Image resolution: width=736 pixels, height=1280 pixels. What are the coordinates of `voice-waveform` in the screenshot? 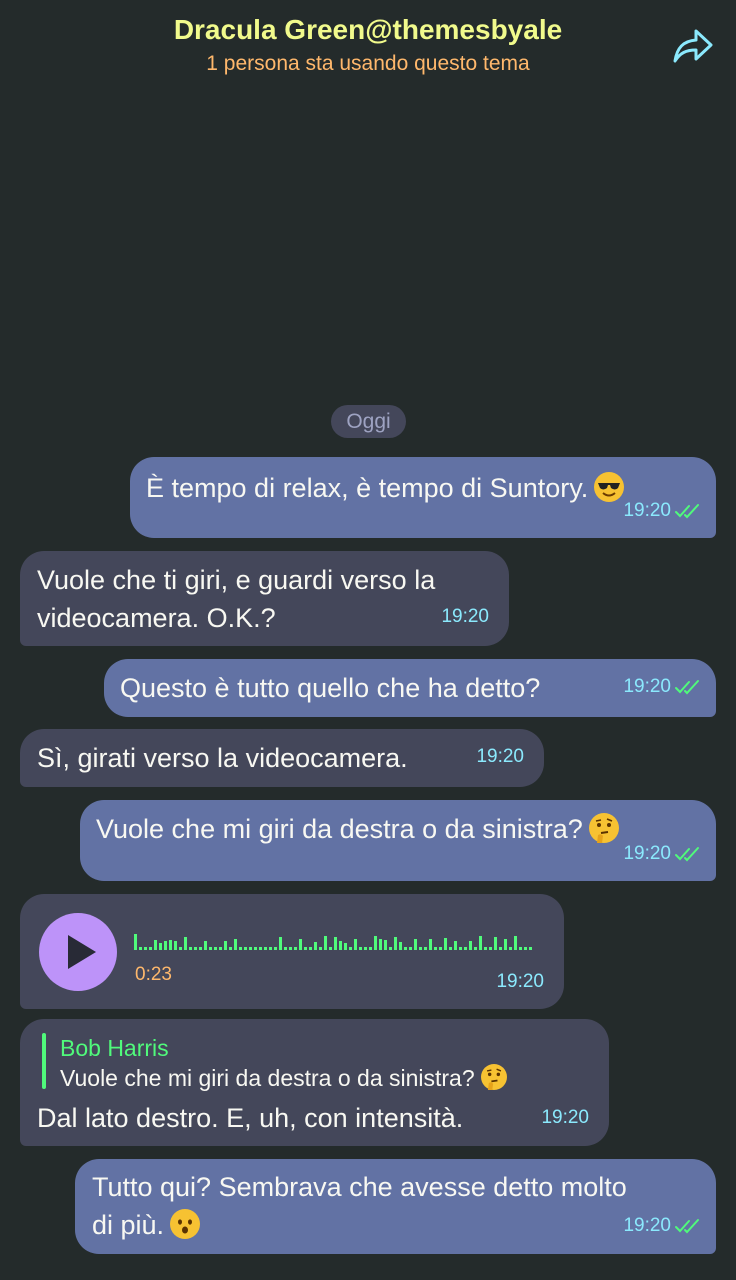 It's located at (335, 939).